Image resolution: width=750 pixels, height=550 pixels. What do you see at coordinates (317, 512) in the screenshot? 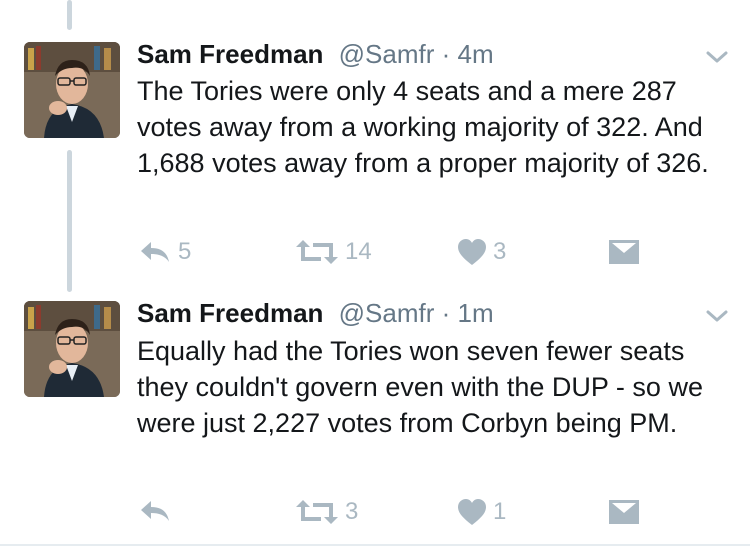
I see `retweet-icon` at bounding box center [317, 512].